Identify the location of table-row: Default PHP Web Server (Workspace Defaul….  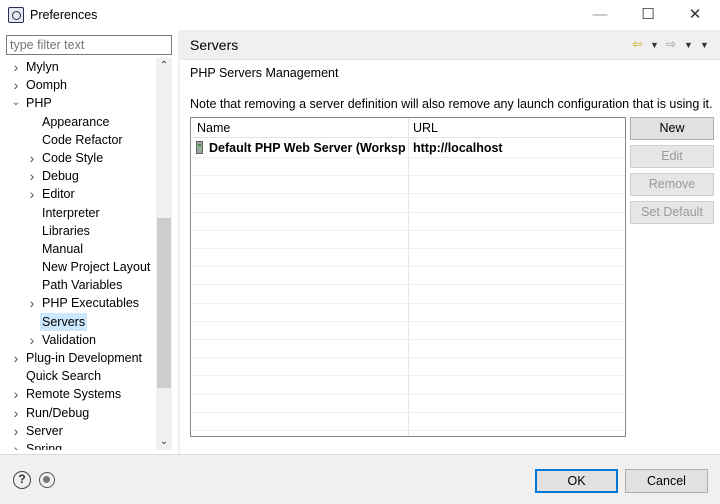
(408, 148).